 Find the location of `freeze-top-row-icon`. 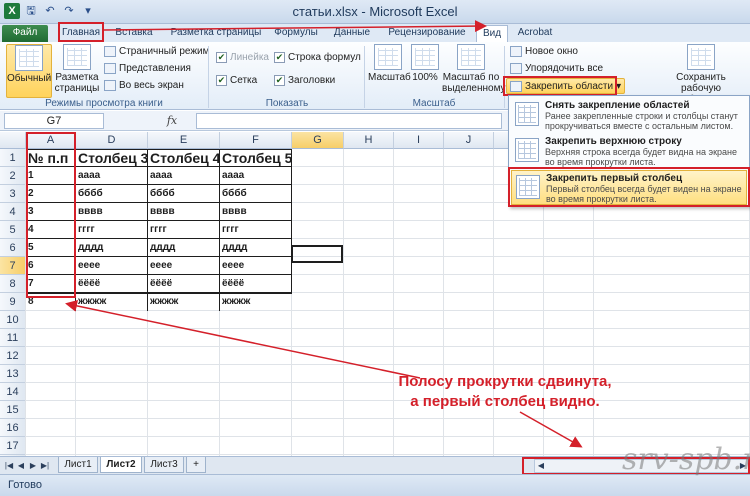

freeze-top-row-icon is located at coordinates (527, 150).